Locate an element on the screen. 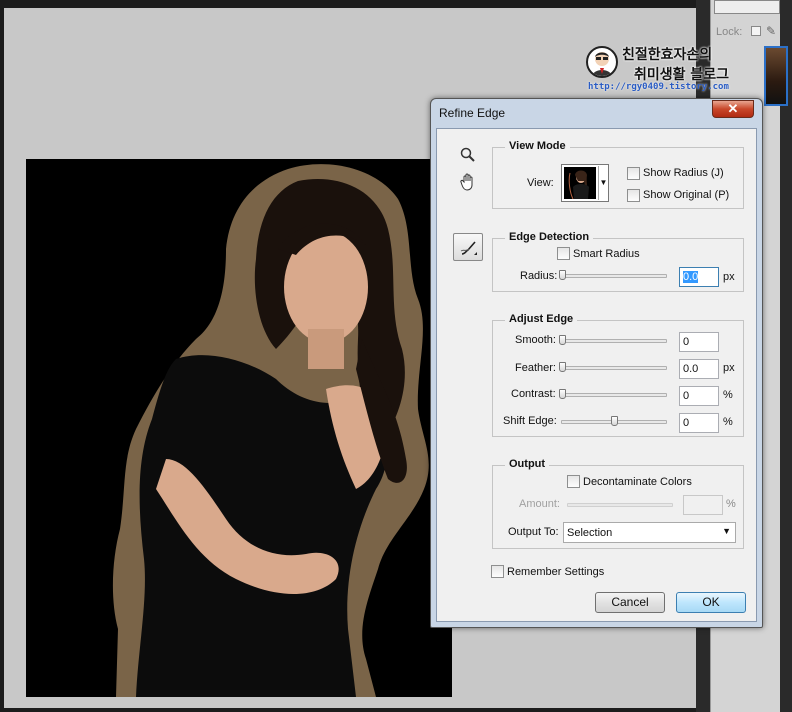 Image resolution: width=792 pixels, height=712 pixels. radius-slider-thumb is located at coordinates (562, 275).